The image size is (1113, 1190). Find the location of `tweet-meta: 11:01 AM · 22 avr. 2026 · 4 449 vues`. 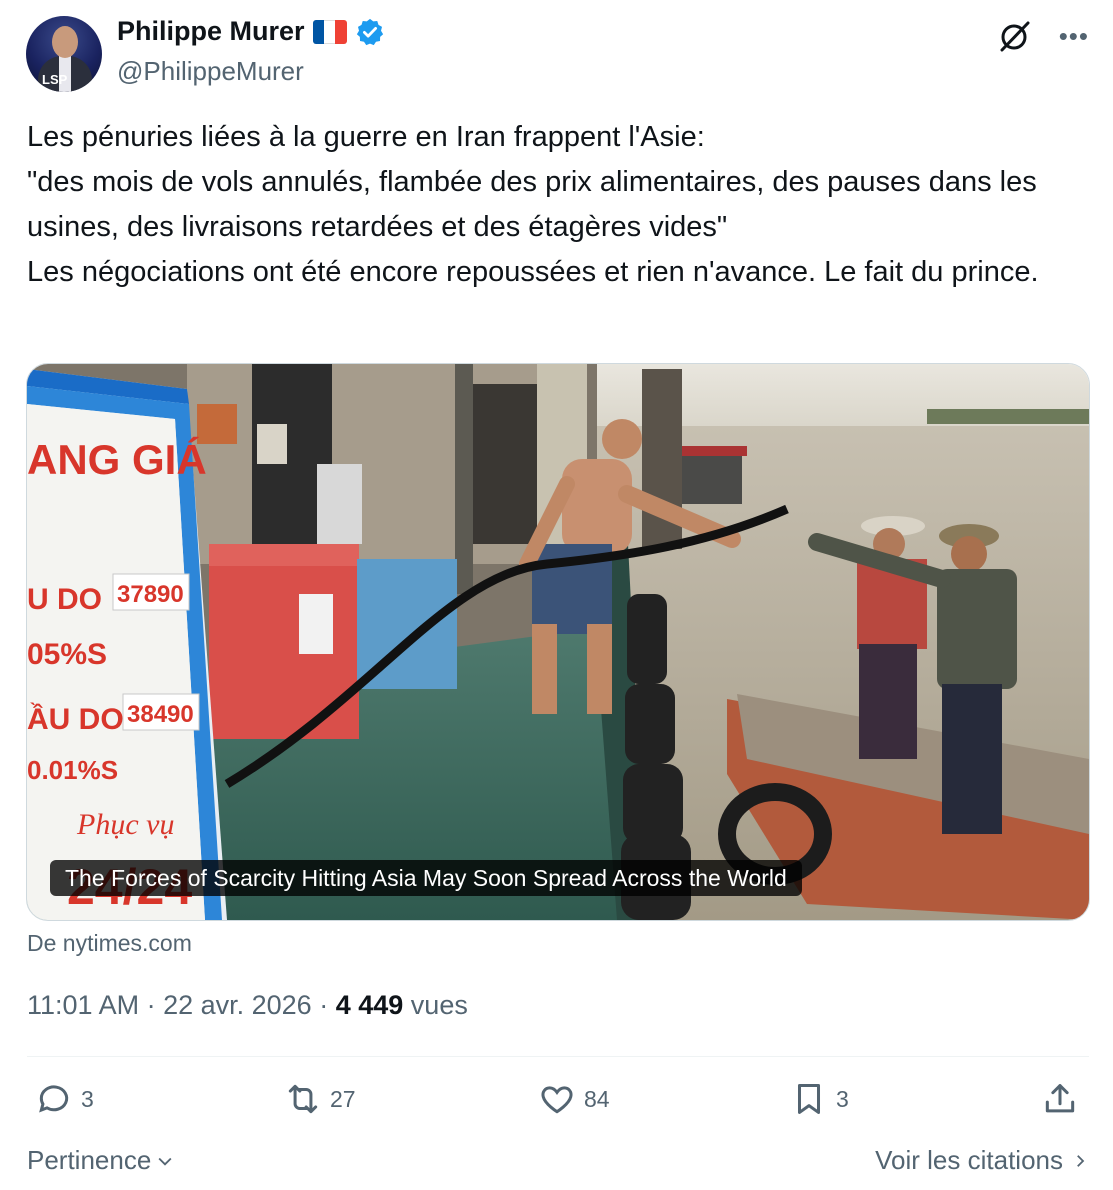

tweet-meta: 11:01 AM · 22 avr. 2026 · 4 449 vues is located at coordinates (247, 1005).